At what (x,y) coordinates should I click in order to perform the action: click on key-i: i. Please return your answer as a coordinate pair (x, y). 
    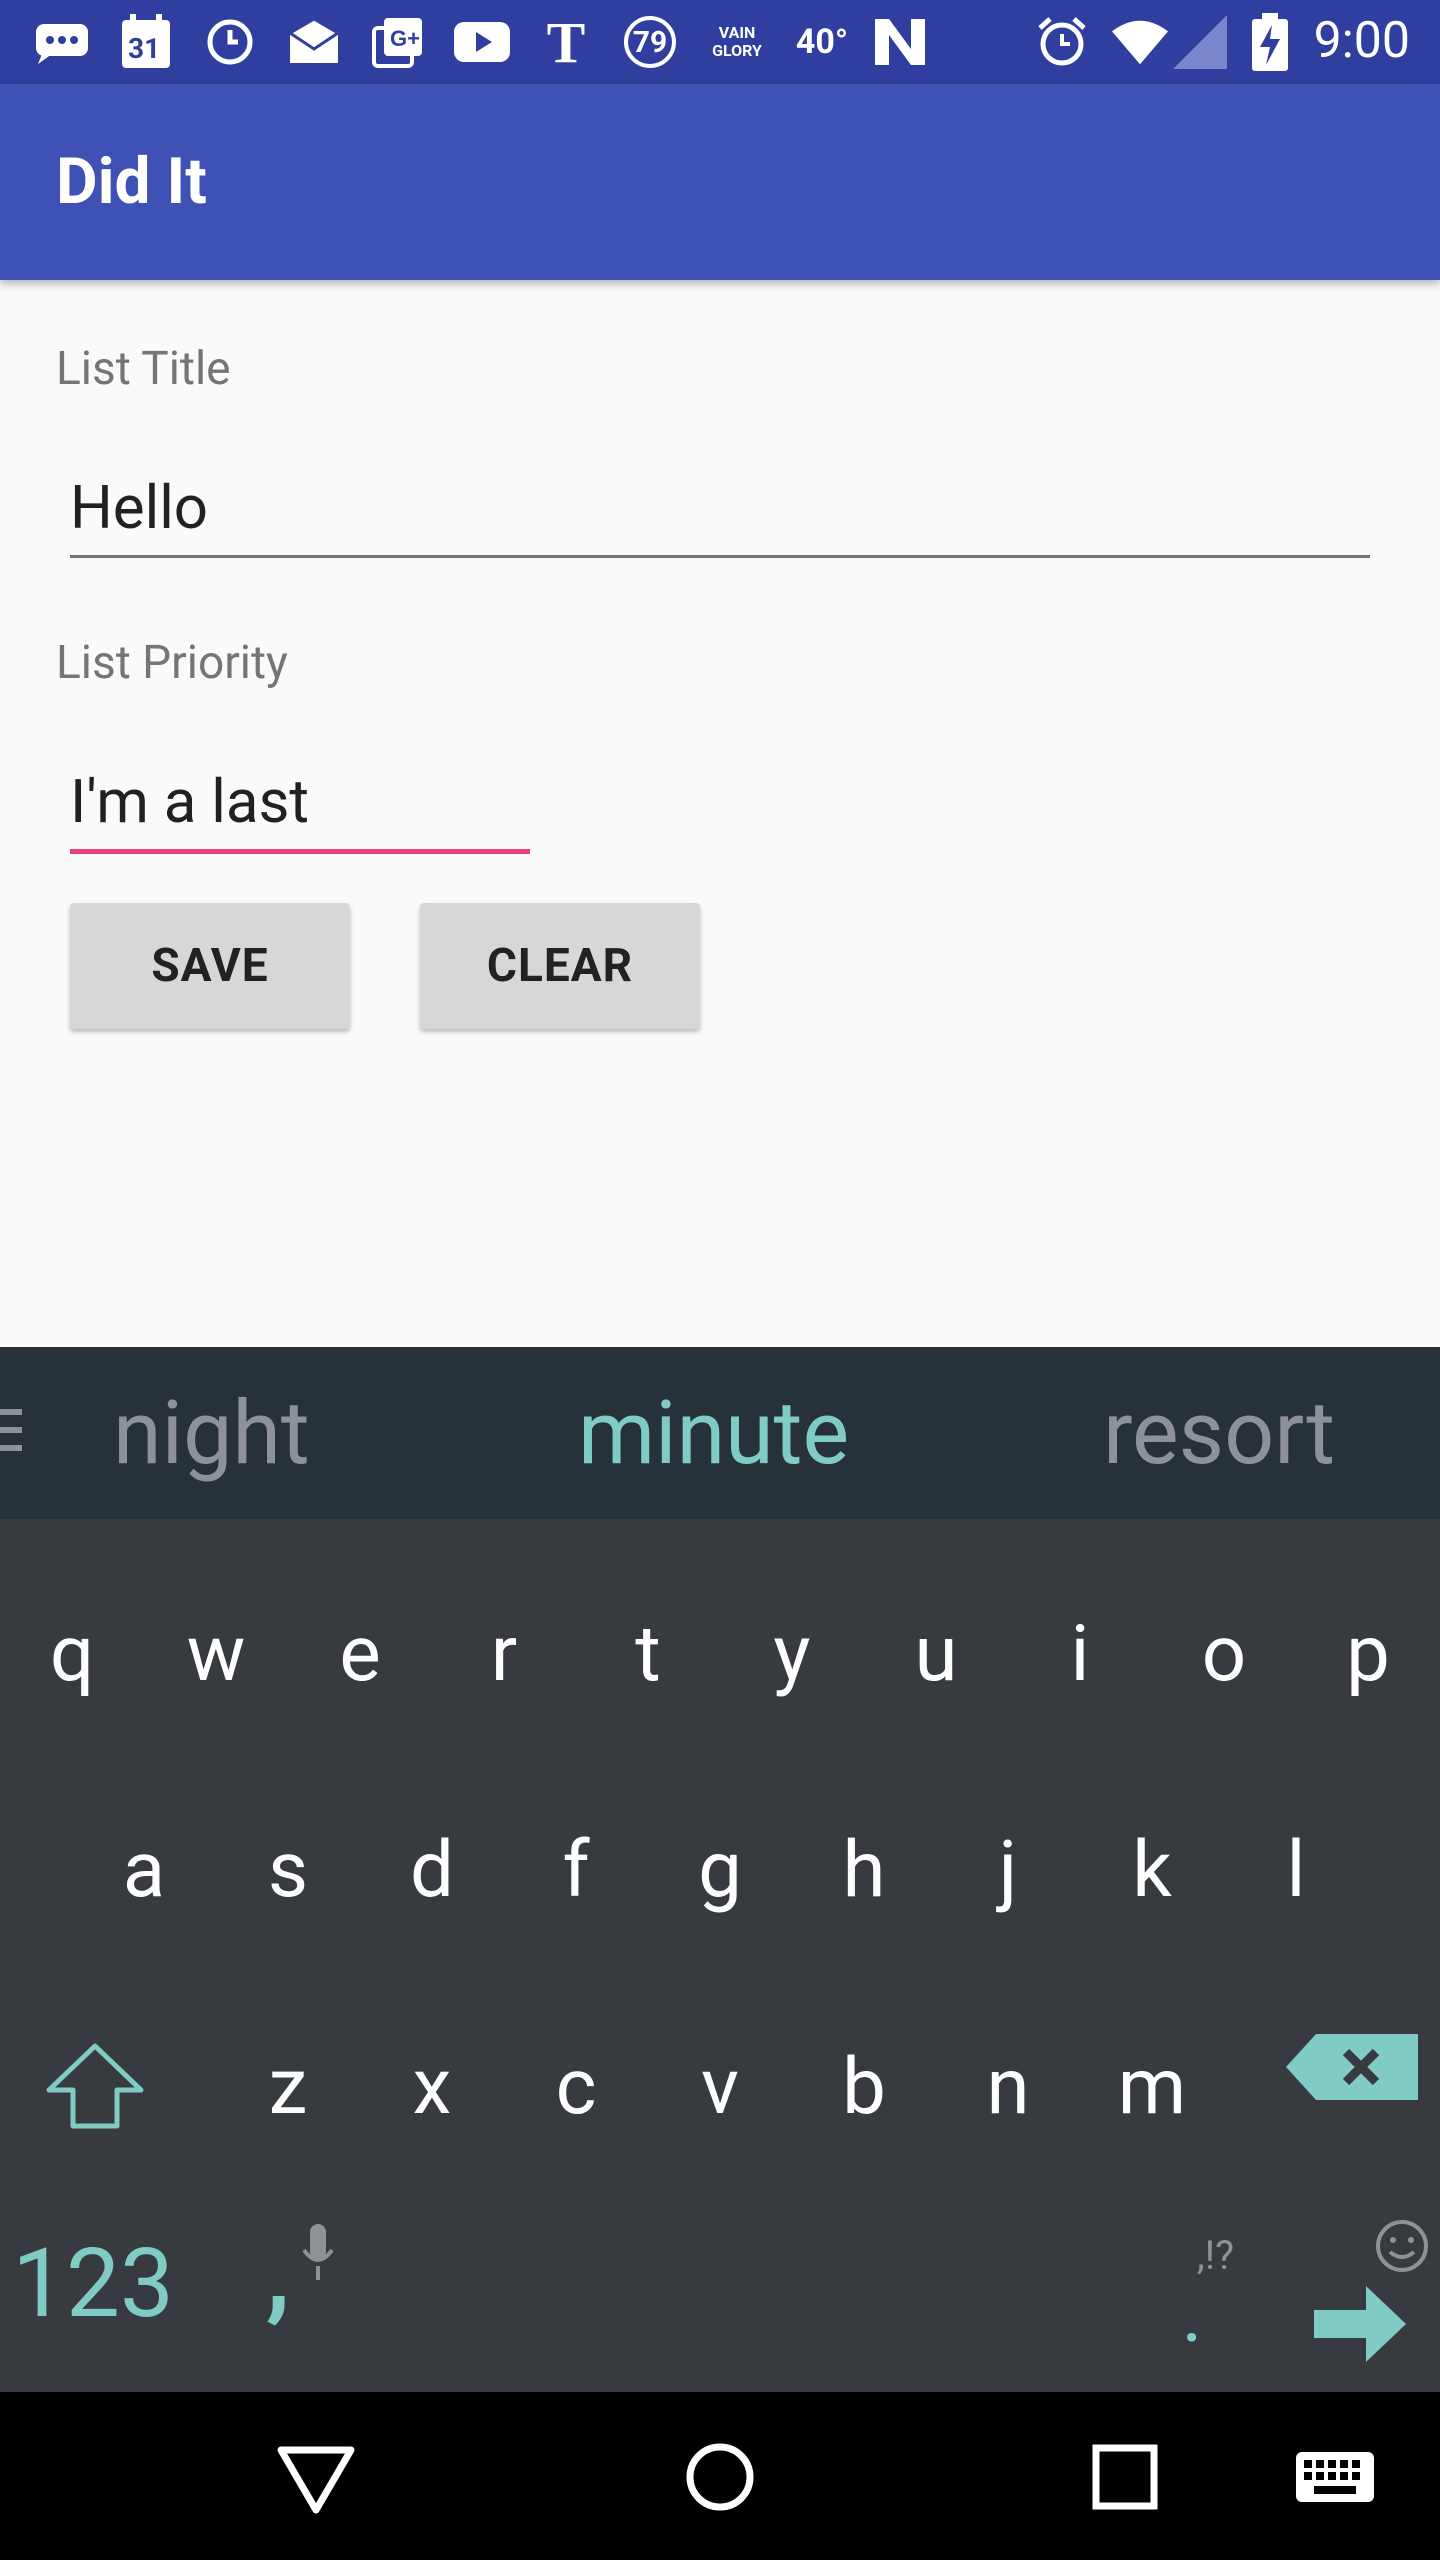
    Looking at the image, I should click on (1080, 1654).